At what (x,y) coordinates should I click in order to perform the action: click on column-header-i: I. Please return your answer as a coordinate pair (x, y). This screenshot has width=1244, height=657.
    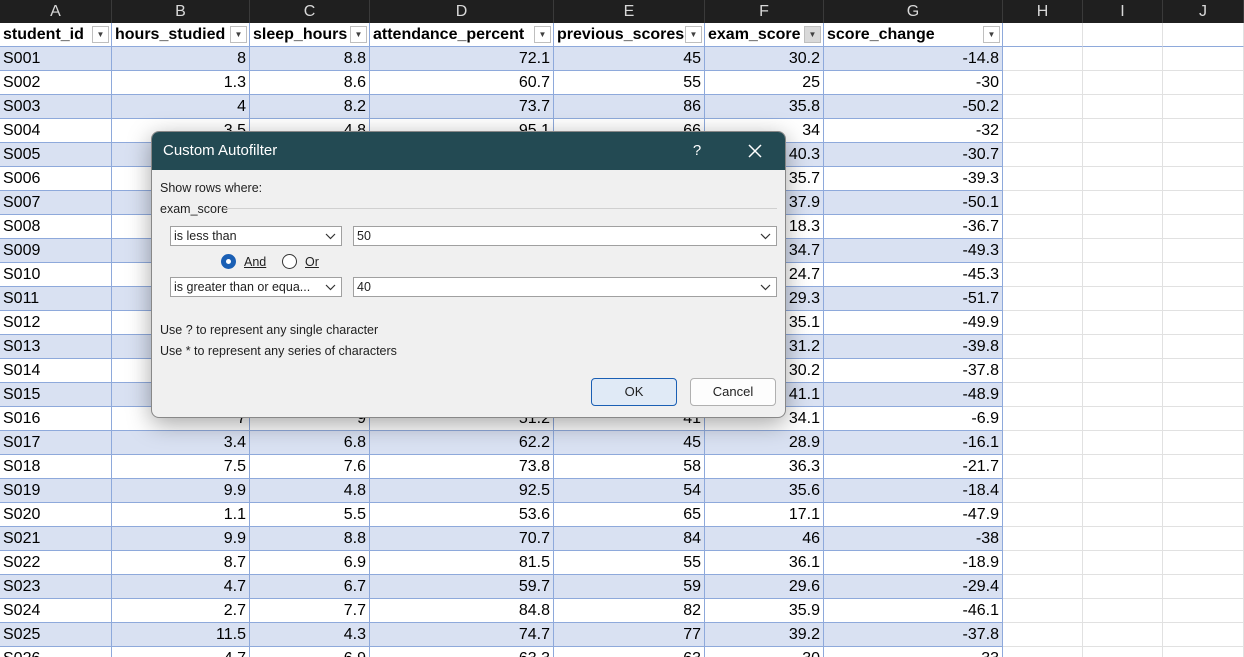
    Looking at the image, I should click on (1123, 11).